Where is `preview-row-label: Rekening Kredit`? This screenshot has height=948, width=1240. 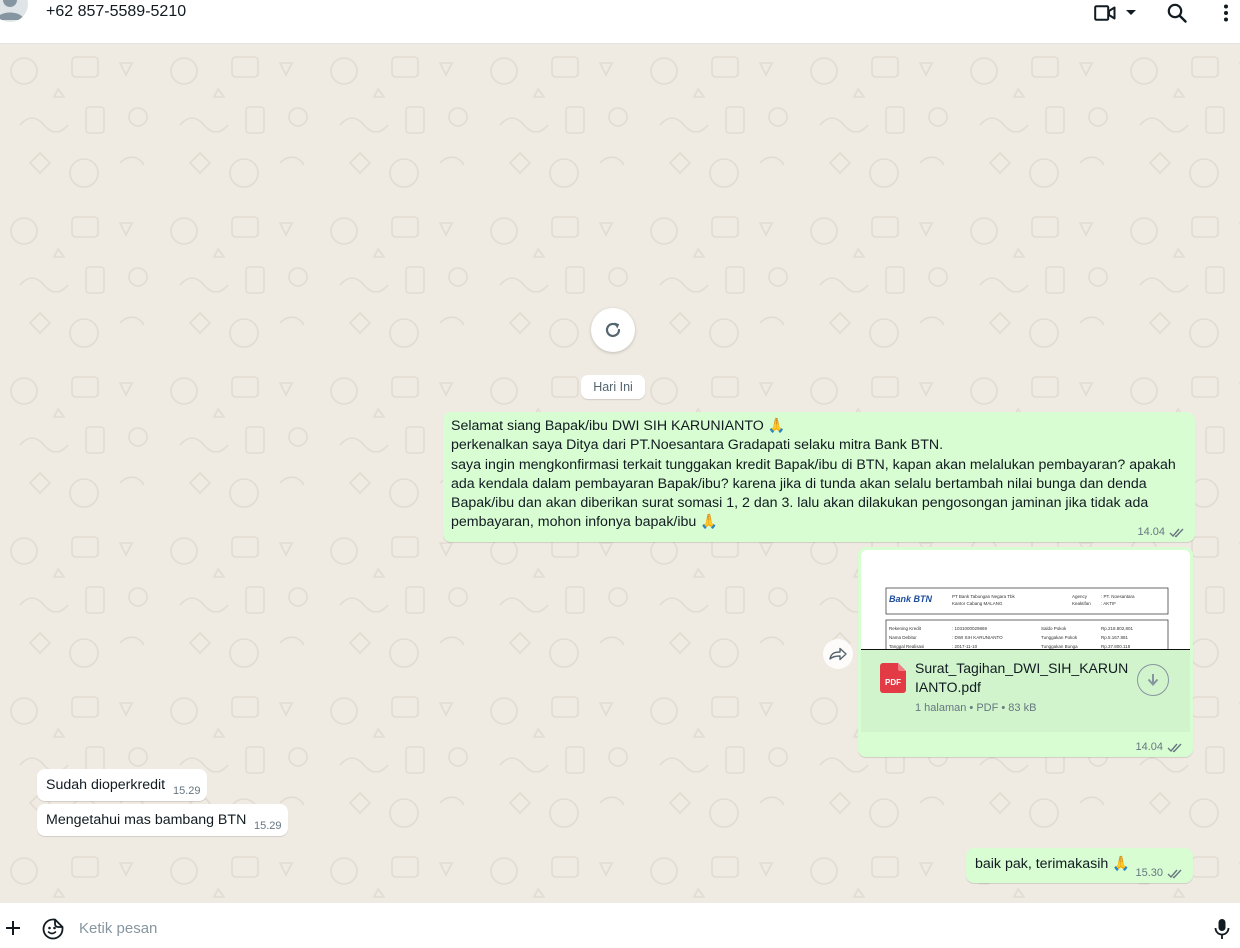 preview-row-label: Rekening Kredit is located at coordinates (905, 628).